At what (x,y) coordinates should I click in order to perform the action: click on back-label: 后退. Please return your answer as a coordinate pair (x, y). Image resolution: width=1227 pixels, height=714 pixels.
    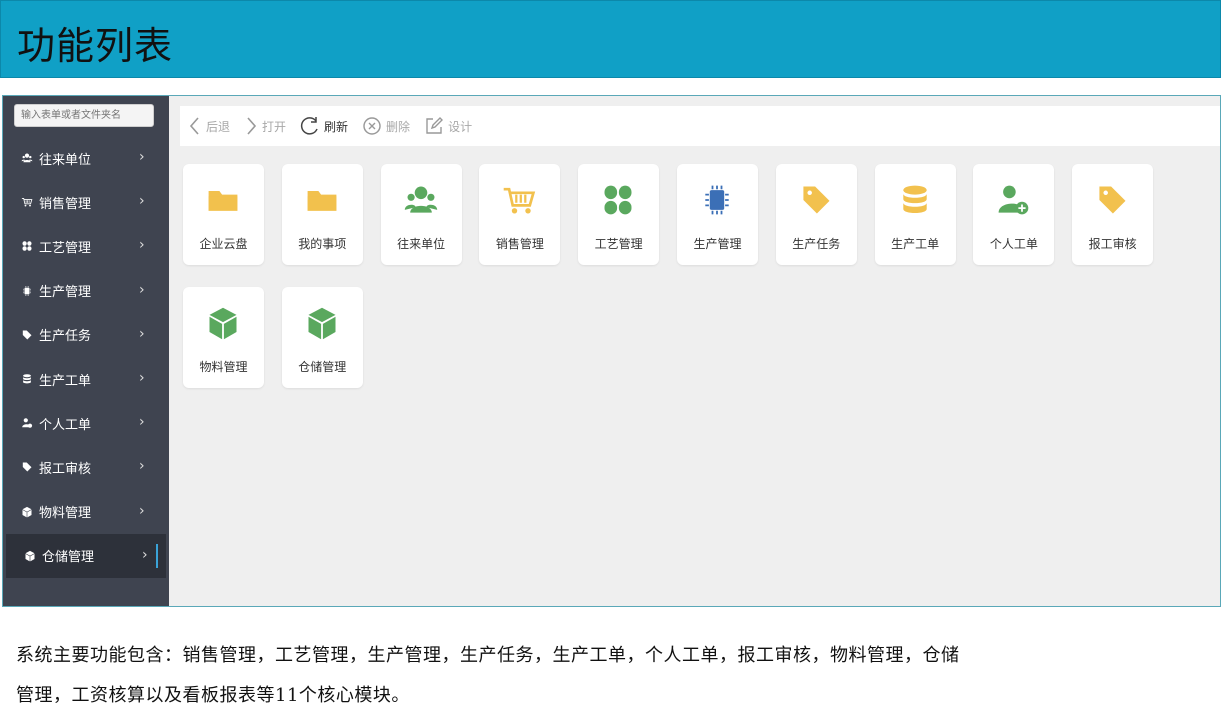
    Looking at the image, I should click on (218, 126).